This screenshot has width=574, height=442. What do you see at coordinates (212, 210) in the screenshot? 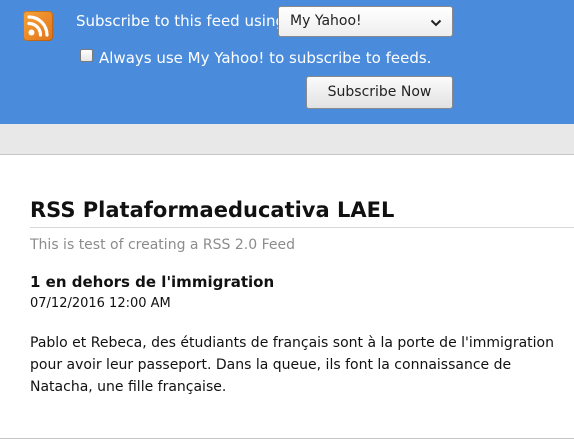
I see `feed-title: RSS Plataformaeducativa LAEL` at bounding box center [212, 210].